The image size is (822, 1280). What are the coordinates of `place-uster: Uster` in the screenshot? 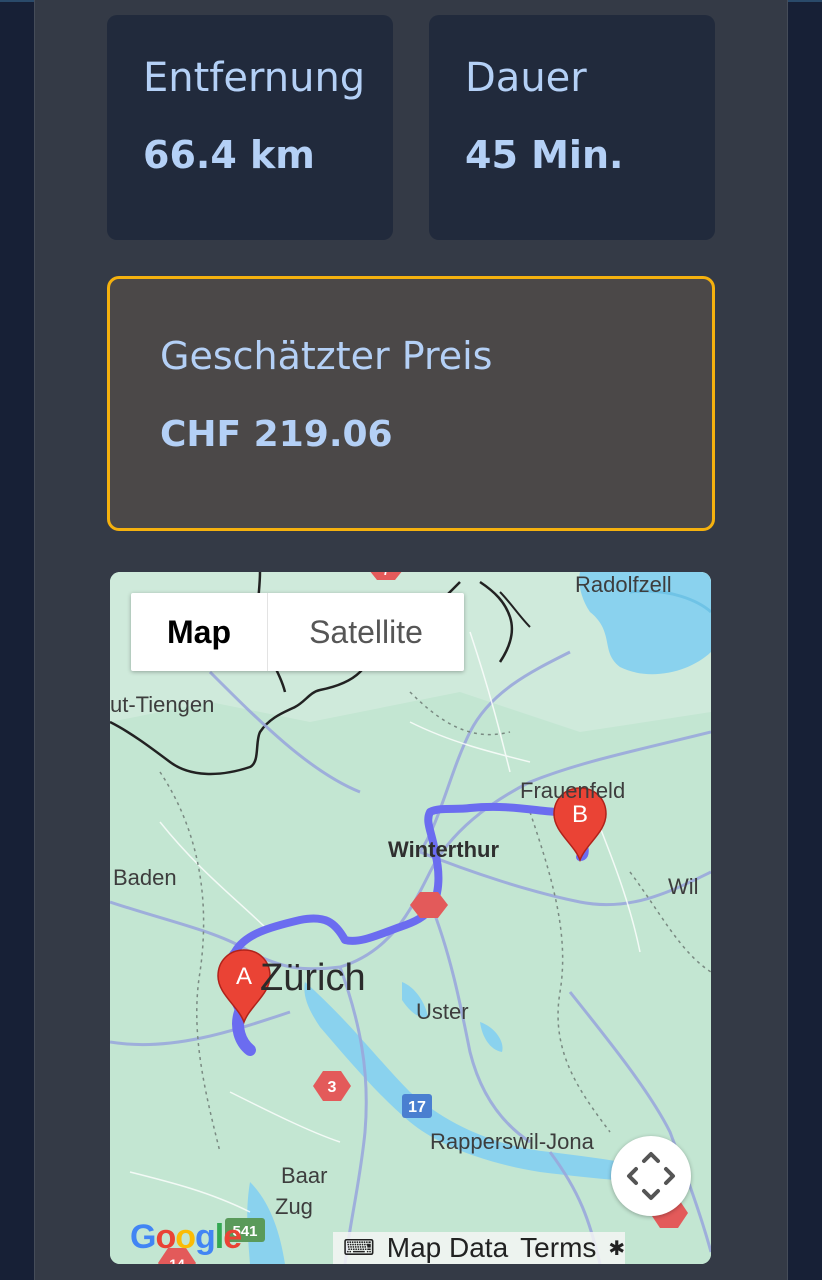 It's located at (442, 1011).